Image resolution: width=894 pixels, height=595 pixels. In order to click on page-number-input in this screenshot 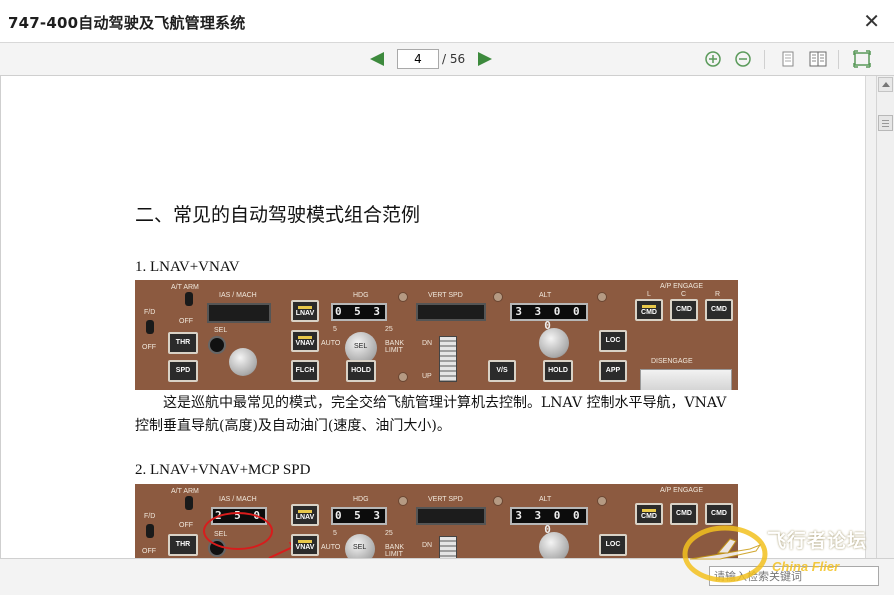, I will do `click(418, 59)`.